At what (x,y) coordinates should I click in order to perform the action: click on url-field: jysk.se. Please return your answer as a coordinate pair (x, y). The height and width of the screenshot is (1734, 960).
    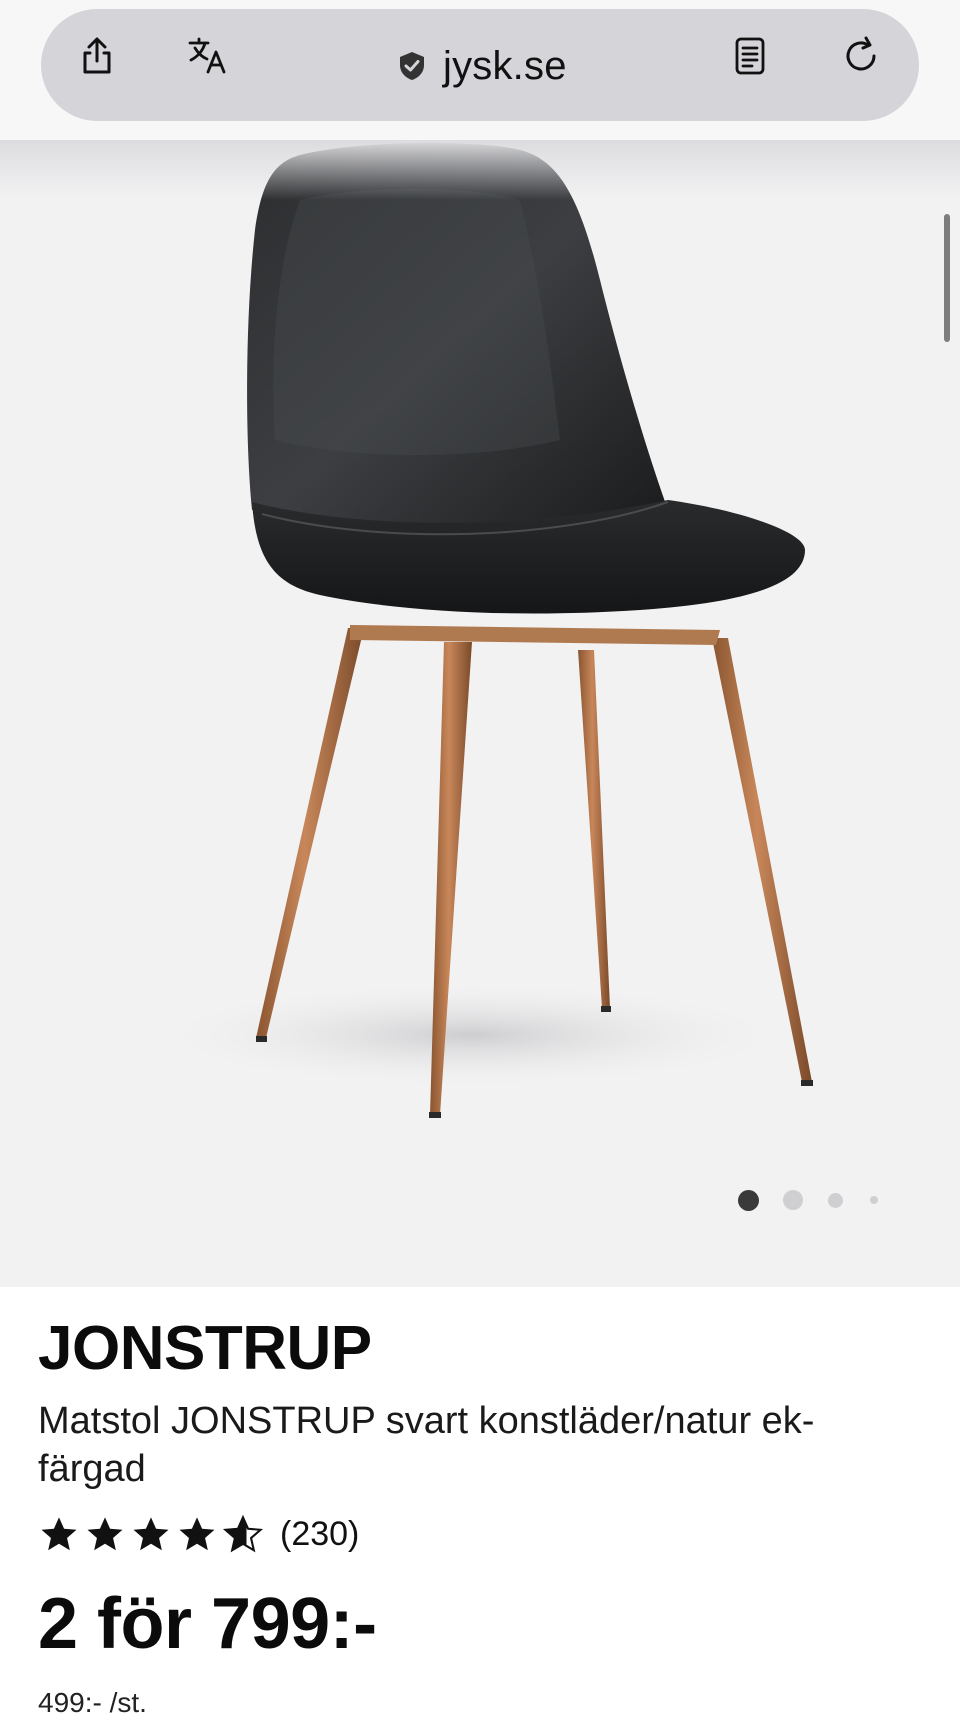
    Looking at the image, I should click on (481, 66).